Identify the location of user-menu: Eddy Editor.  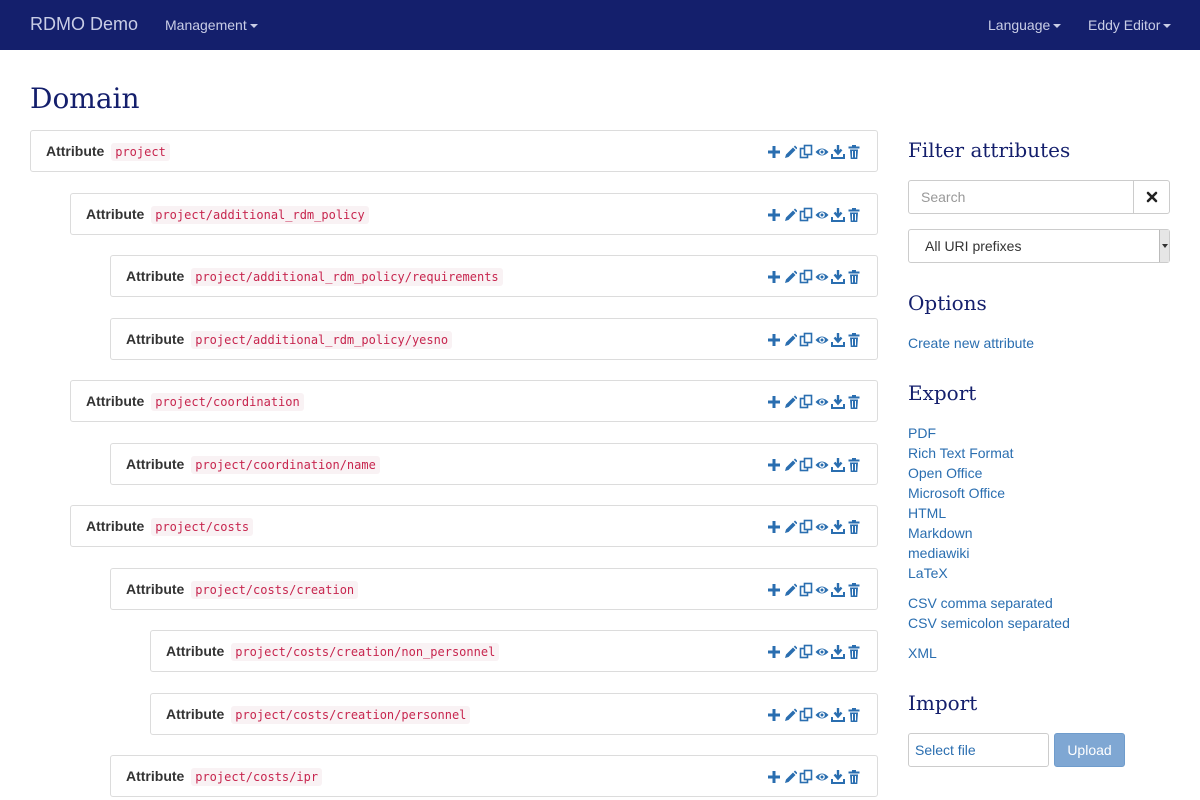
(1130, 25).